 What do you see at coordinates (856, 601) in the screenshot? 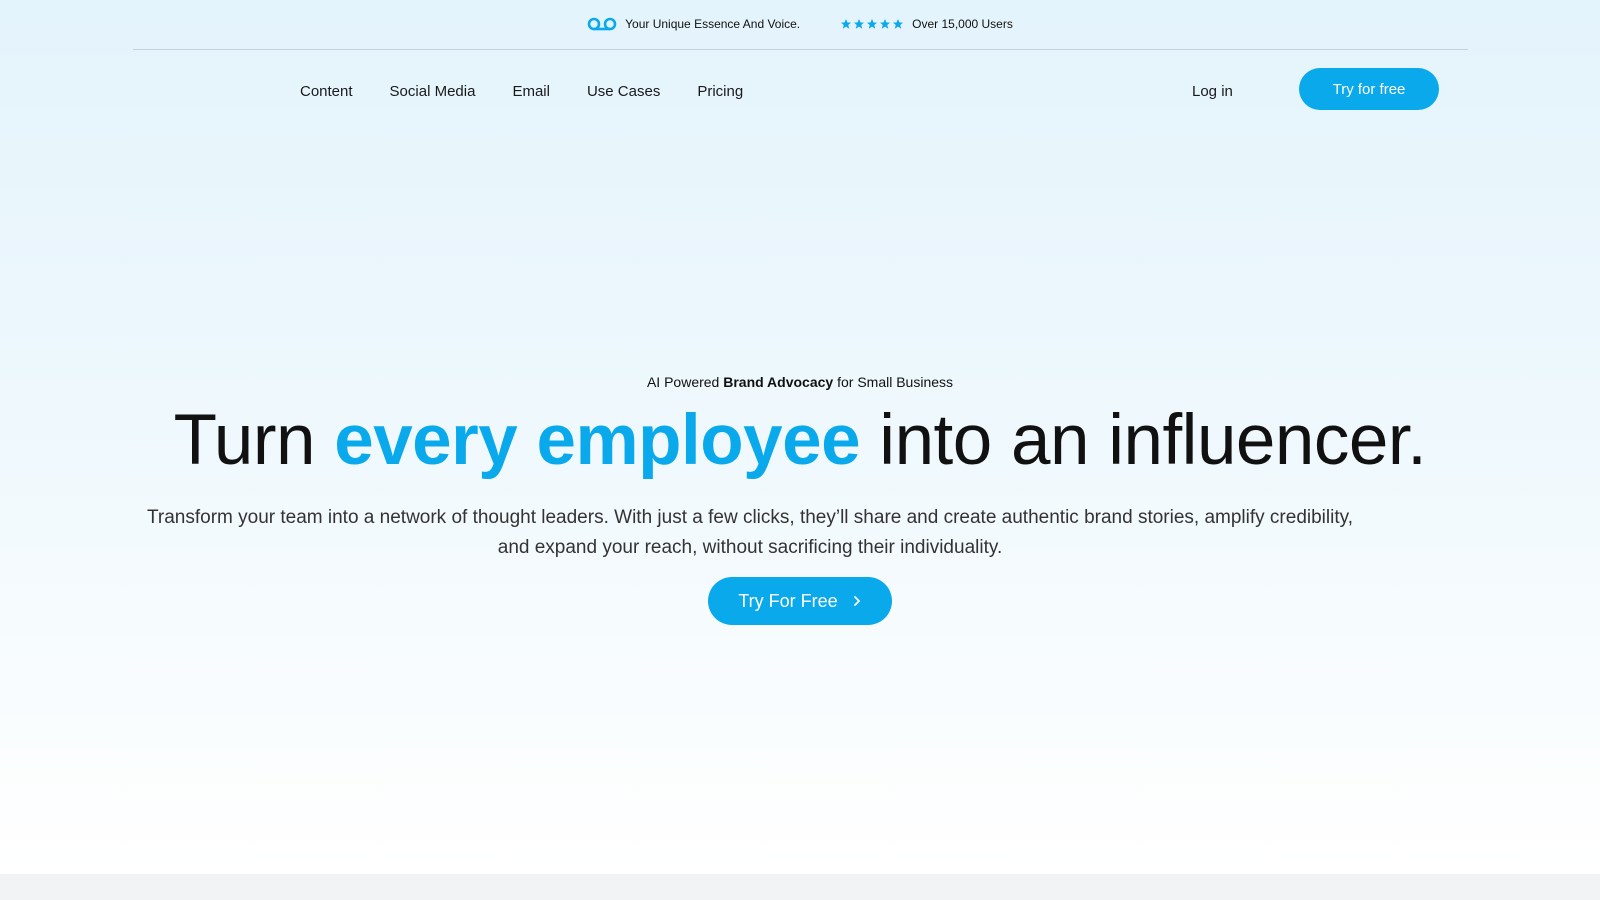
I see `chevron-right-icon` at bounding box center [856, 601].